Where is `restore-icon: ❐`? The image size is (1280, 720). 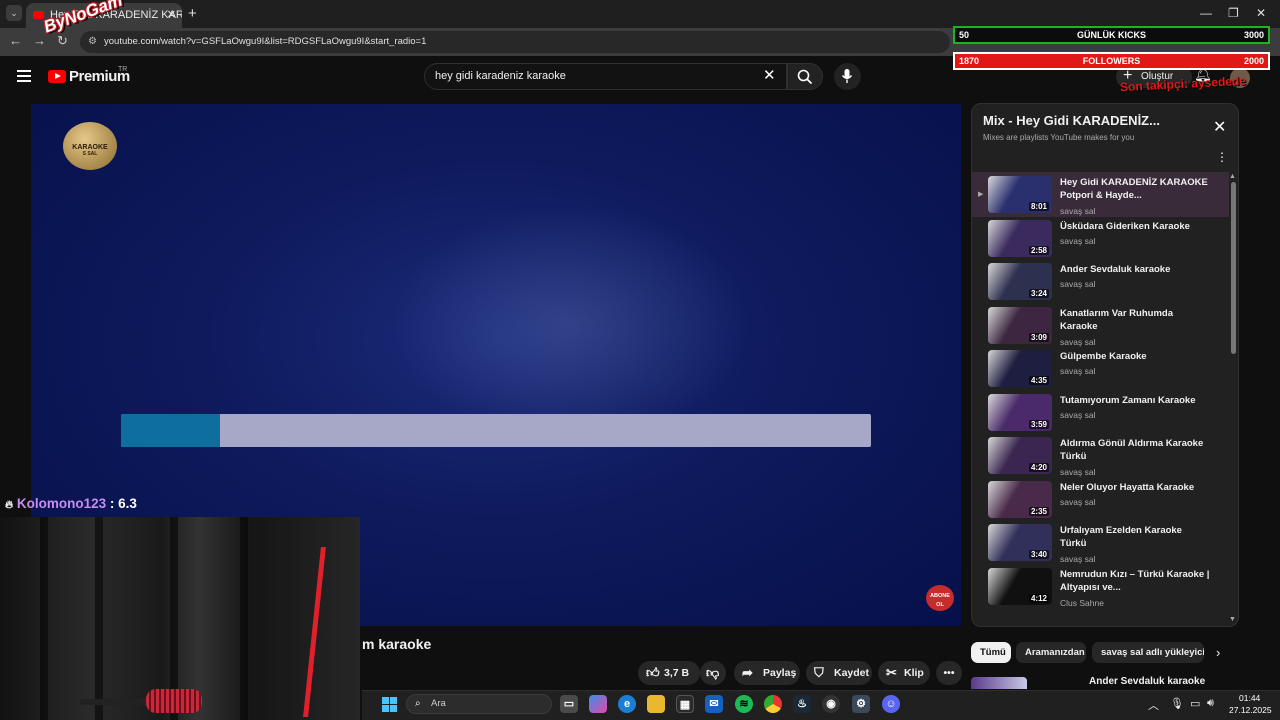
restore-icon: ❐ is located at coordinates (1233, 13).